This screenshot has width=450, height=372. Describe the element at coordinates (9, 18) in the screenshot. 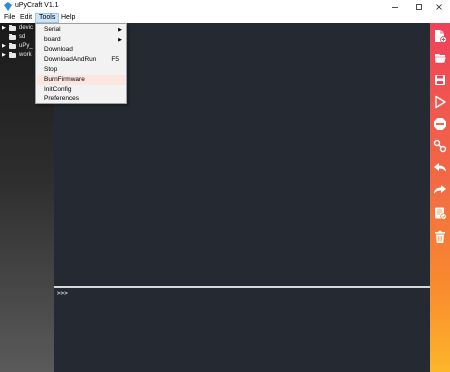

I see `menu-file: File` at that location.